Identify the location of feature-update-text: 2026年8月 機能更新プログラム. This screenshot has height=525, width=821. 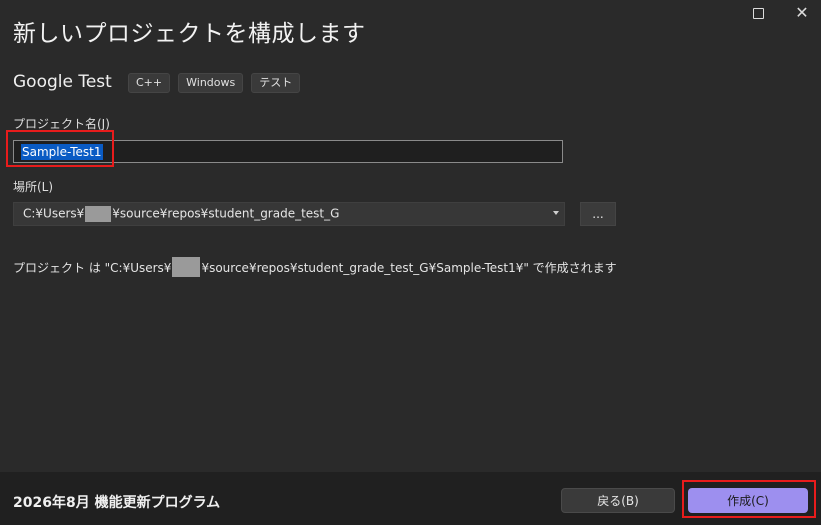
(117, 503).